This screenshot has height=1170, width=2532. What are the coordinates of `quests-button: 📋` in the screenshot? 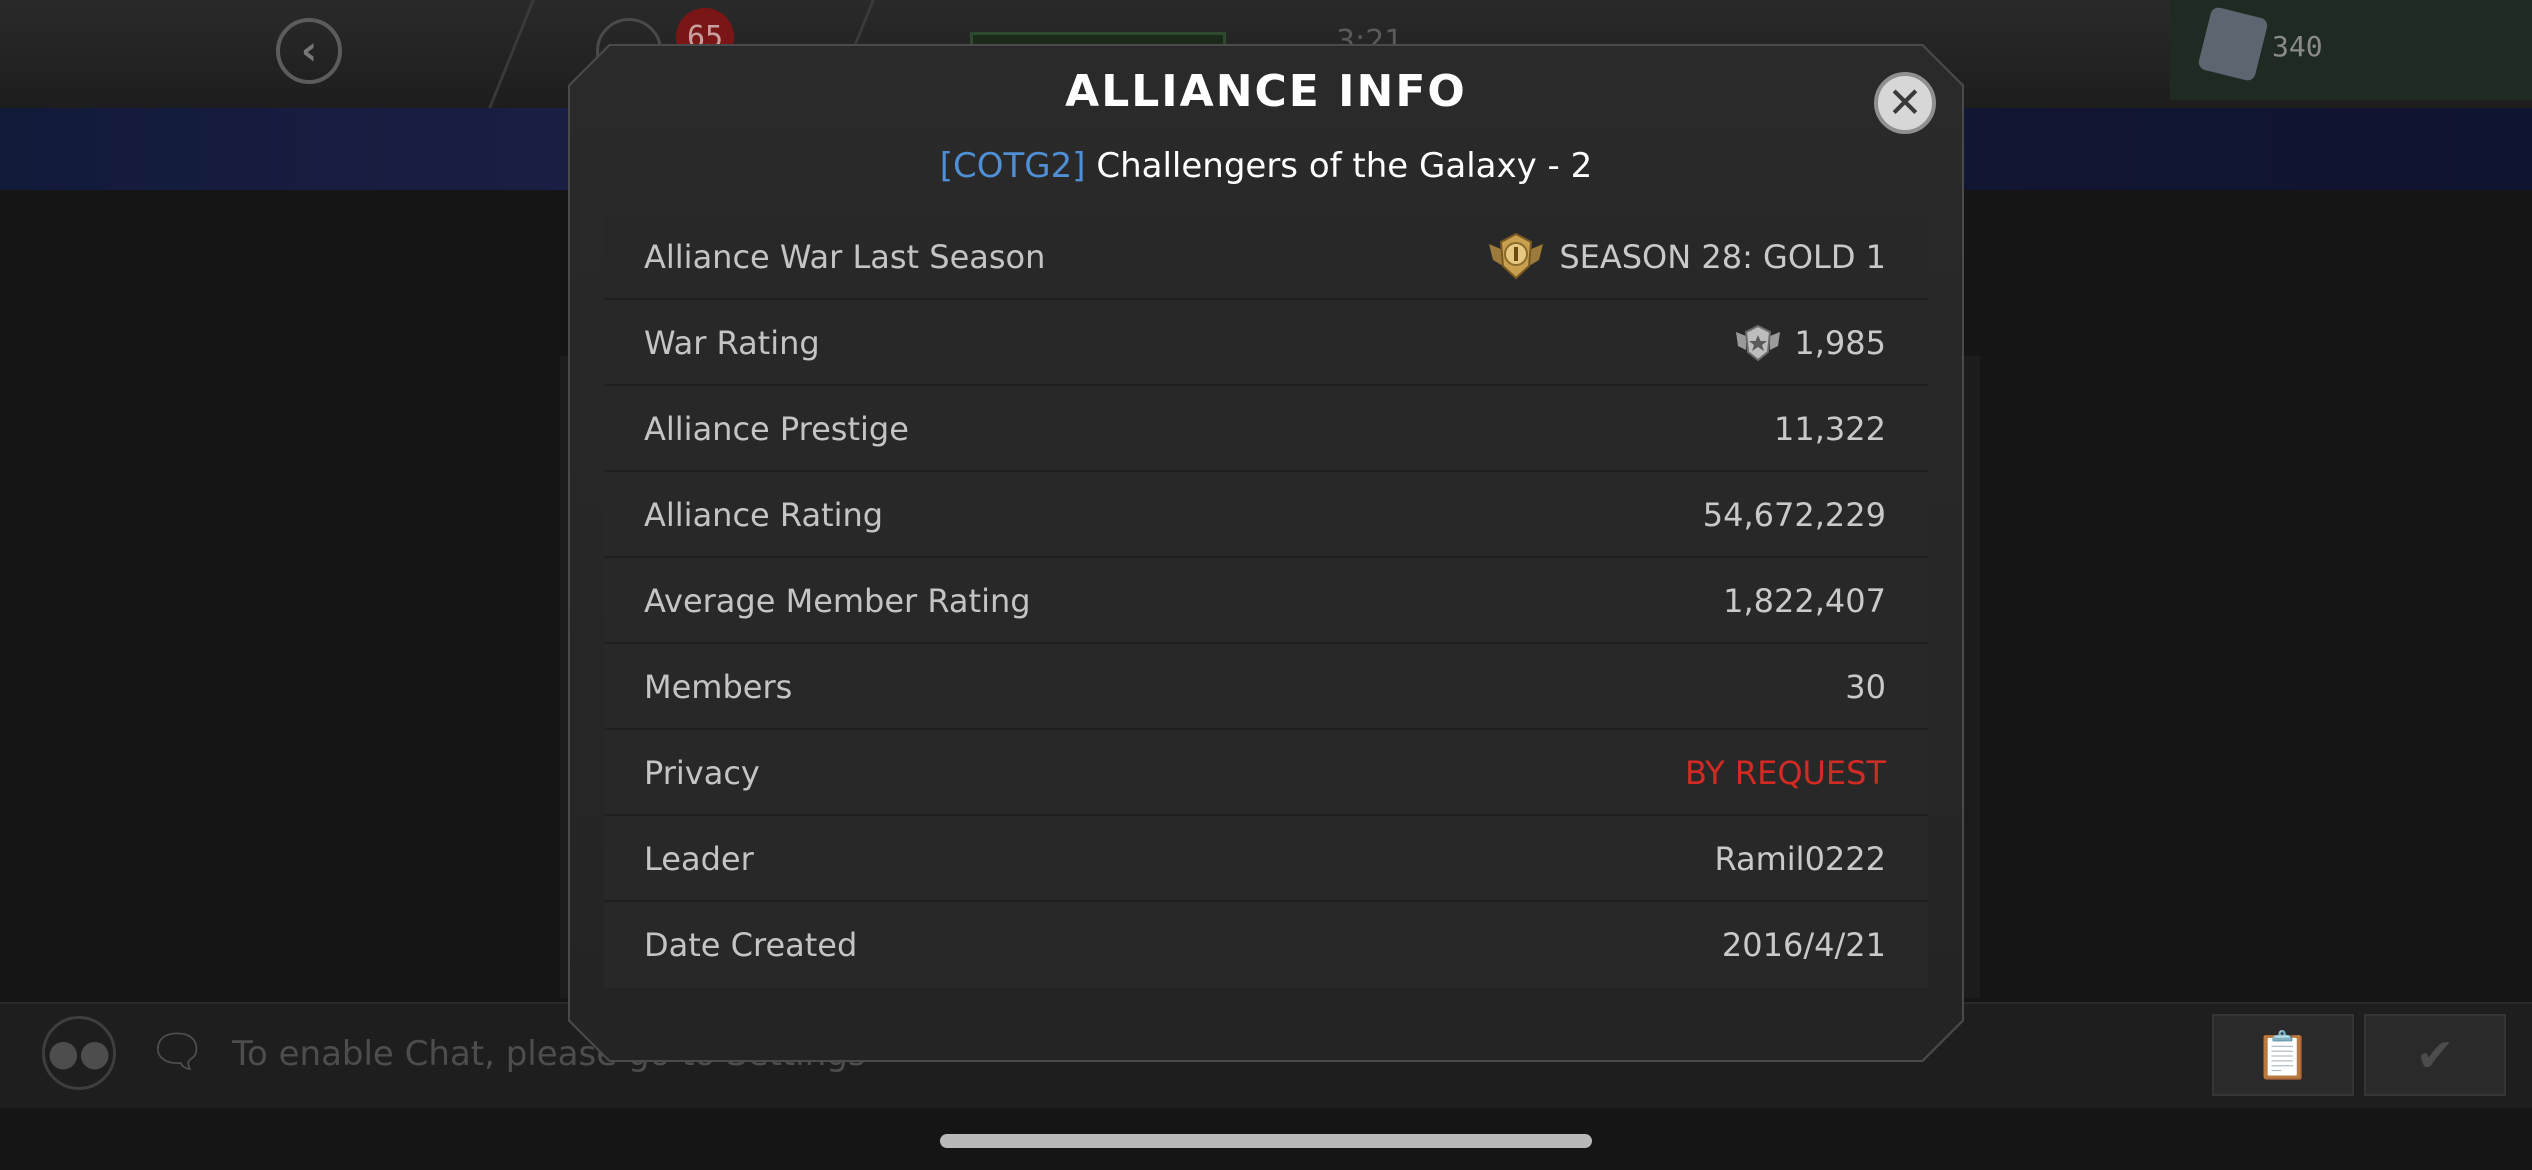 It's located at (2283, 1055).